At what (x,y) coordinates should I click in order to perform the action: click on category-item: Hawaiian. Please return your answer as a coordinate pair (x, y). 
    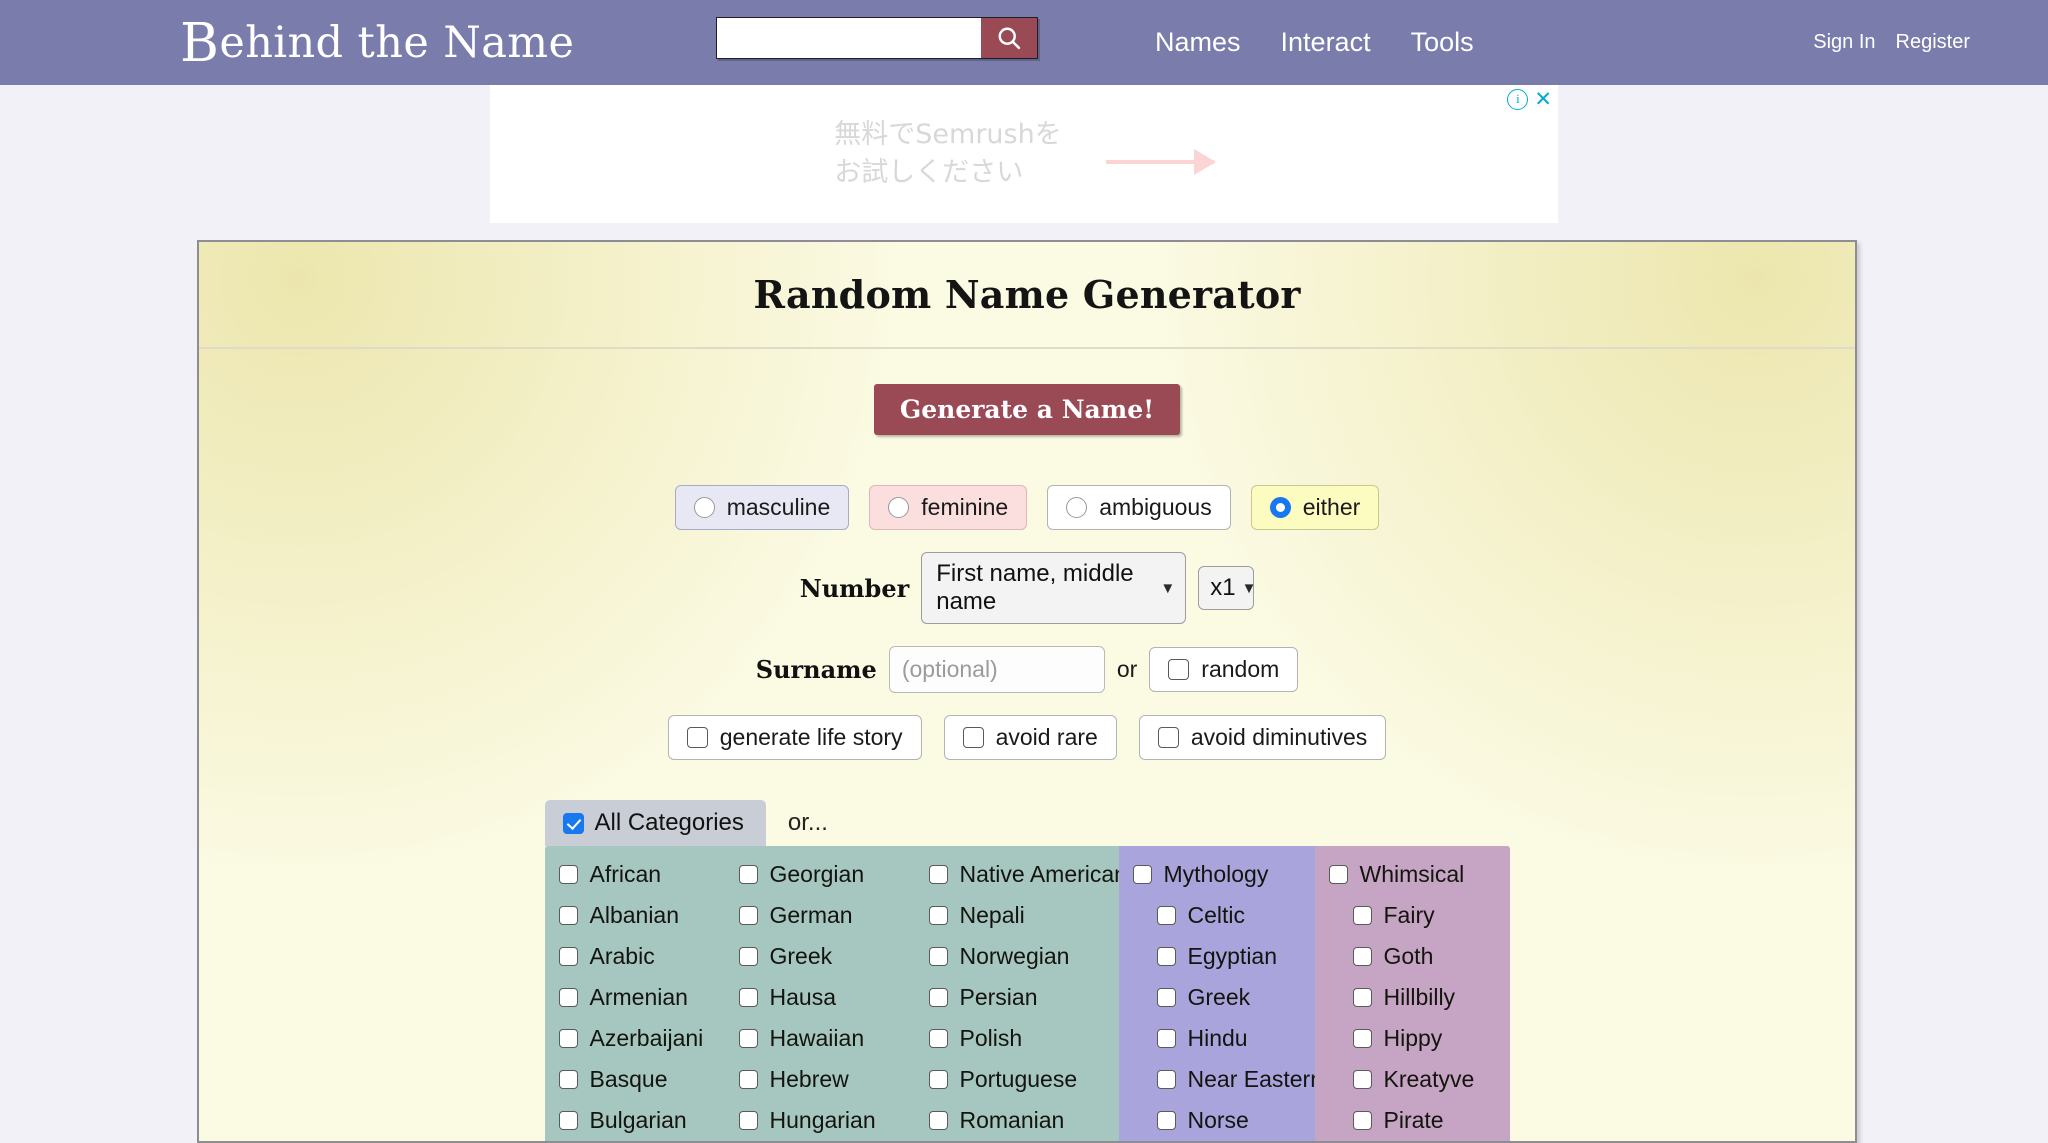
    Looking at the image, I should click on (831, 1038).